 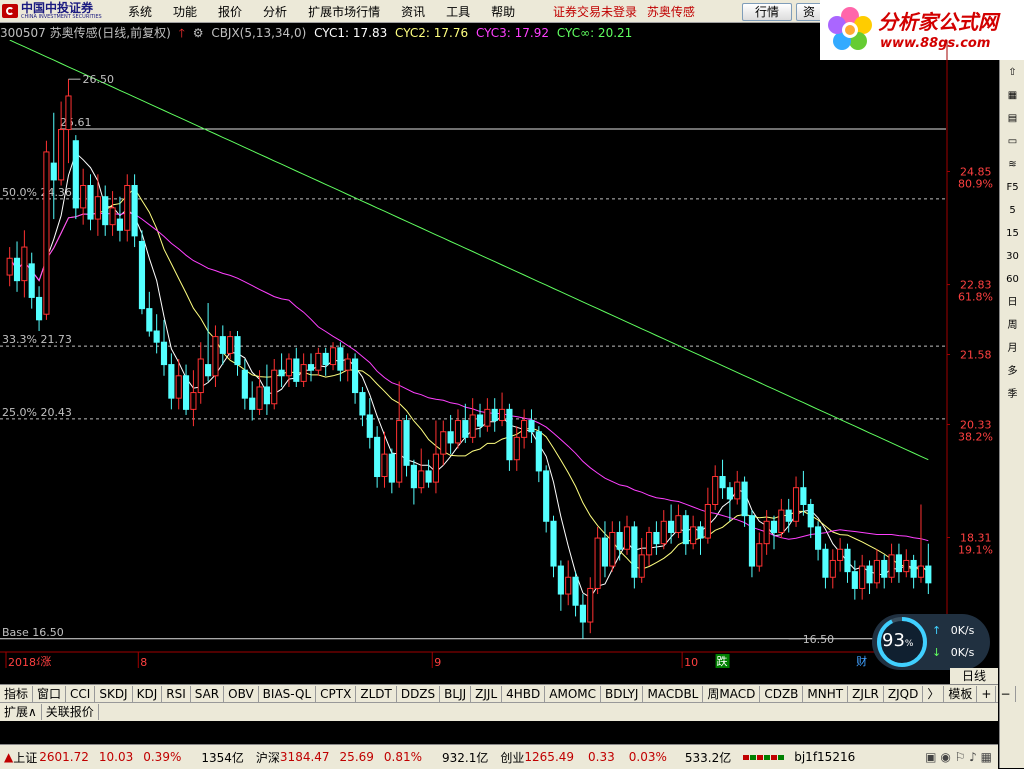 I want to click on indicator-settings-icon: ⚙, so click(x=198, y=33).